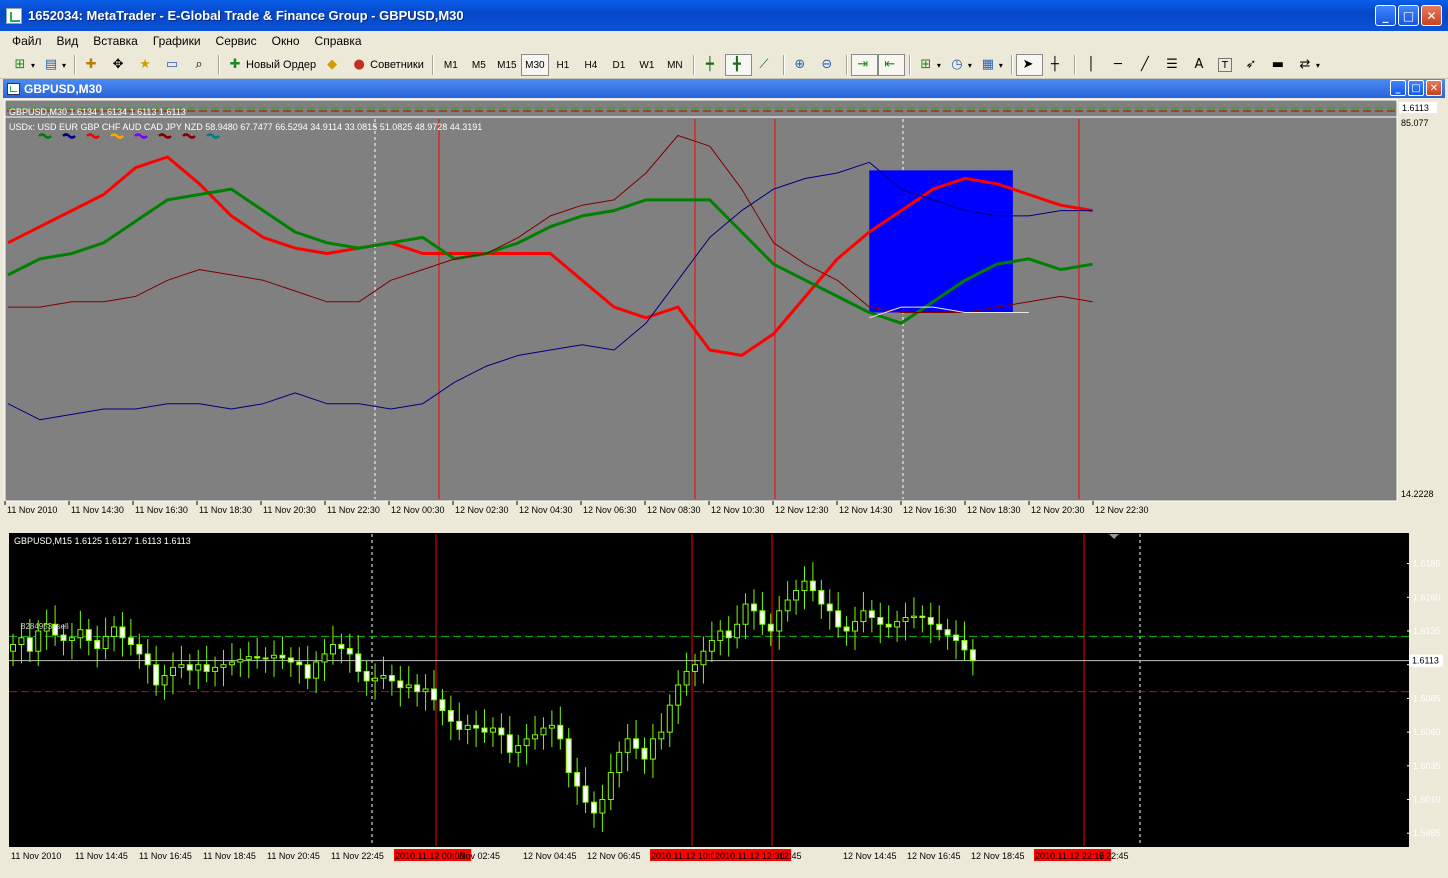 The height and width of the screenshot is (878, 1448). What do you see at coordinates (1431, 15) in the screenshot?
I see `close-button: ✕` at bounding box center [1431, 15].